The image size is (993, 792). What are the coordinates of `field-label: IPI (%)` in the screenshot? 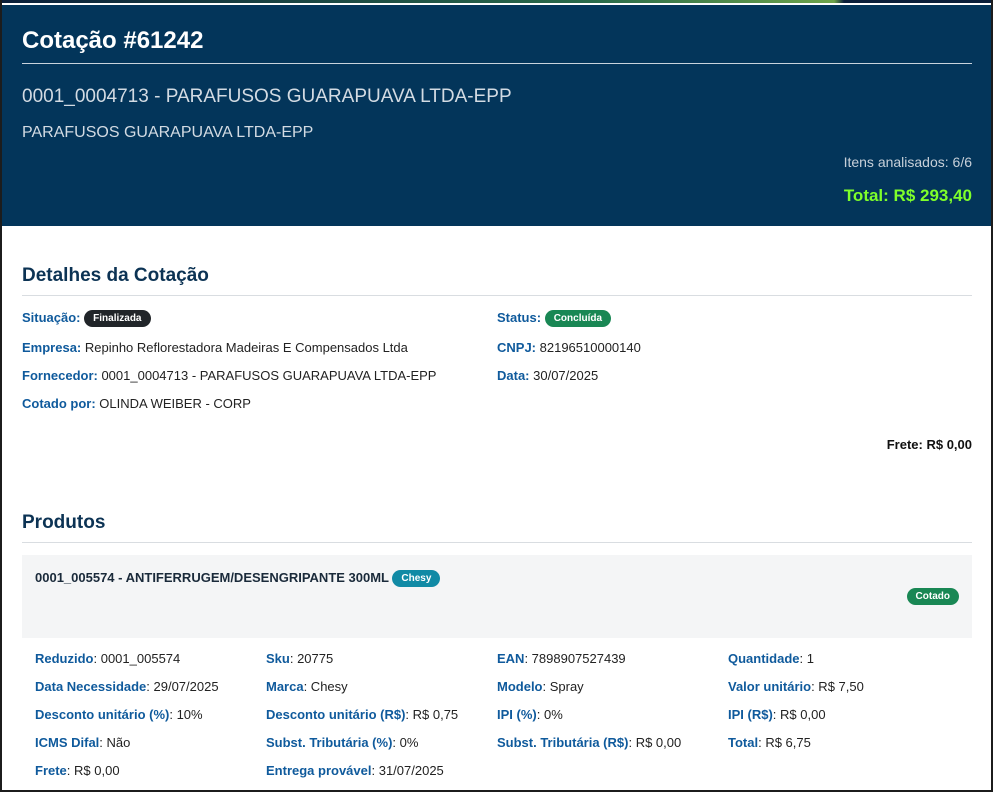 It's located at (517, 714).